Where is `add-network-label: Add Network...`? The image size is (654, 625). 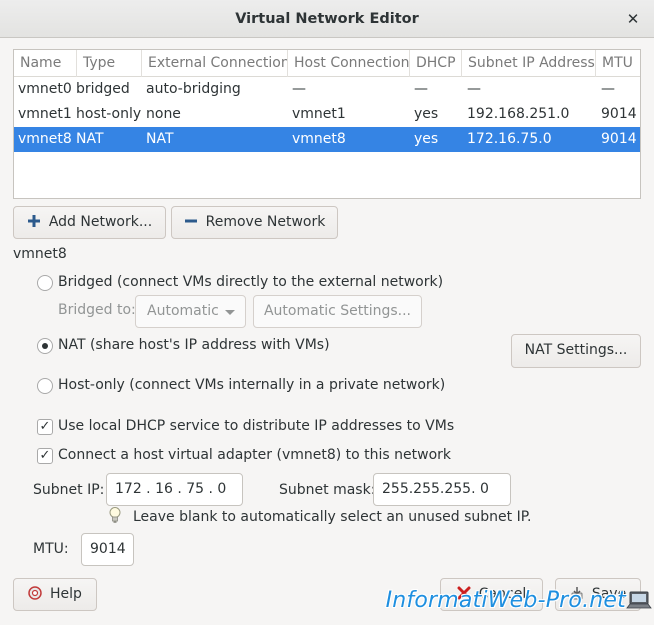 add-network-label: Add Network... is located at coordinates (100, 222).